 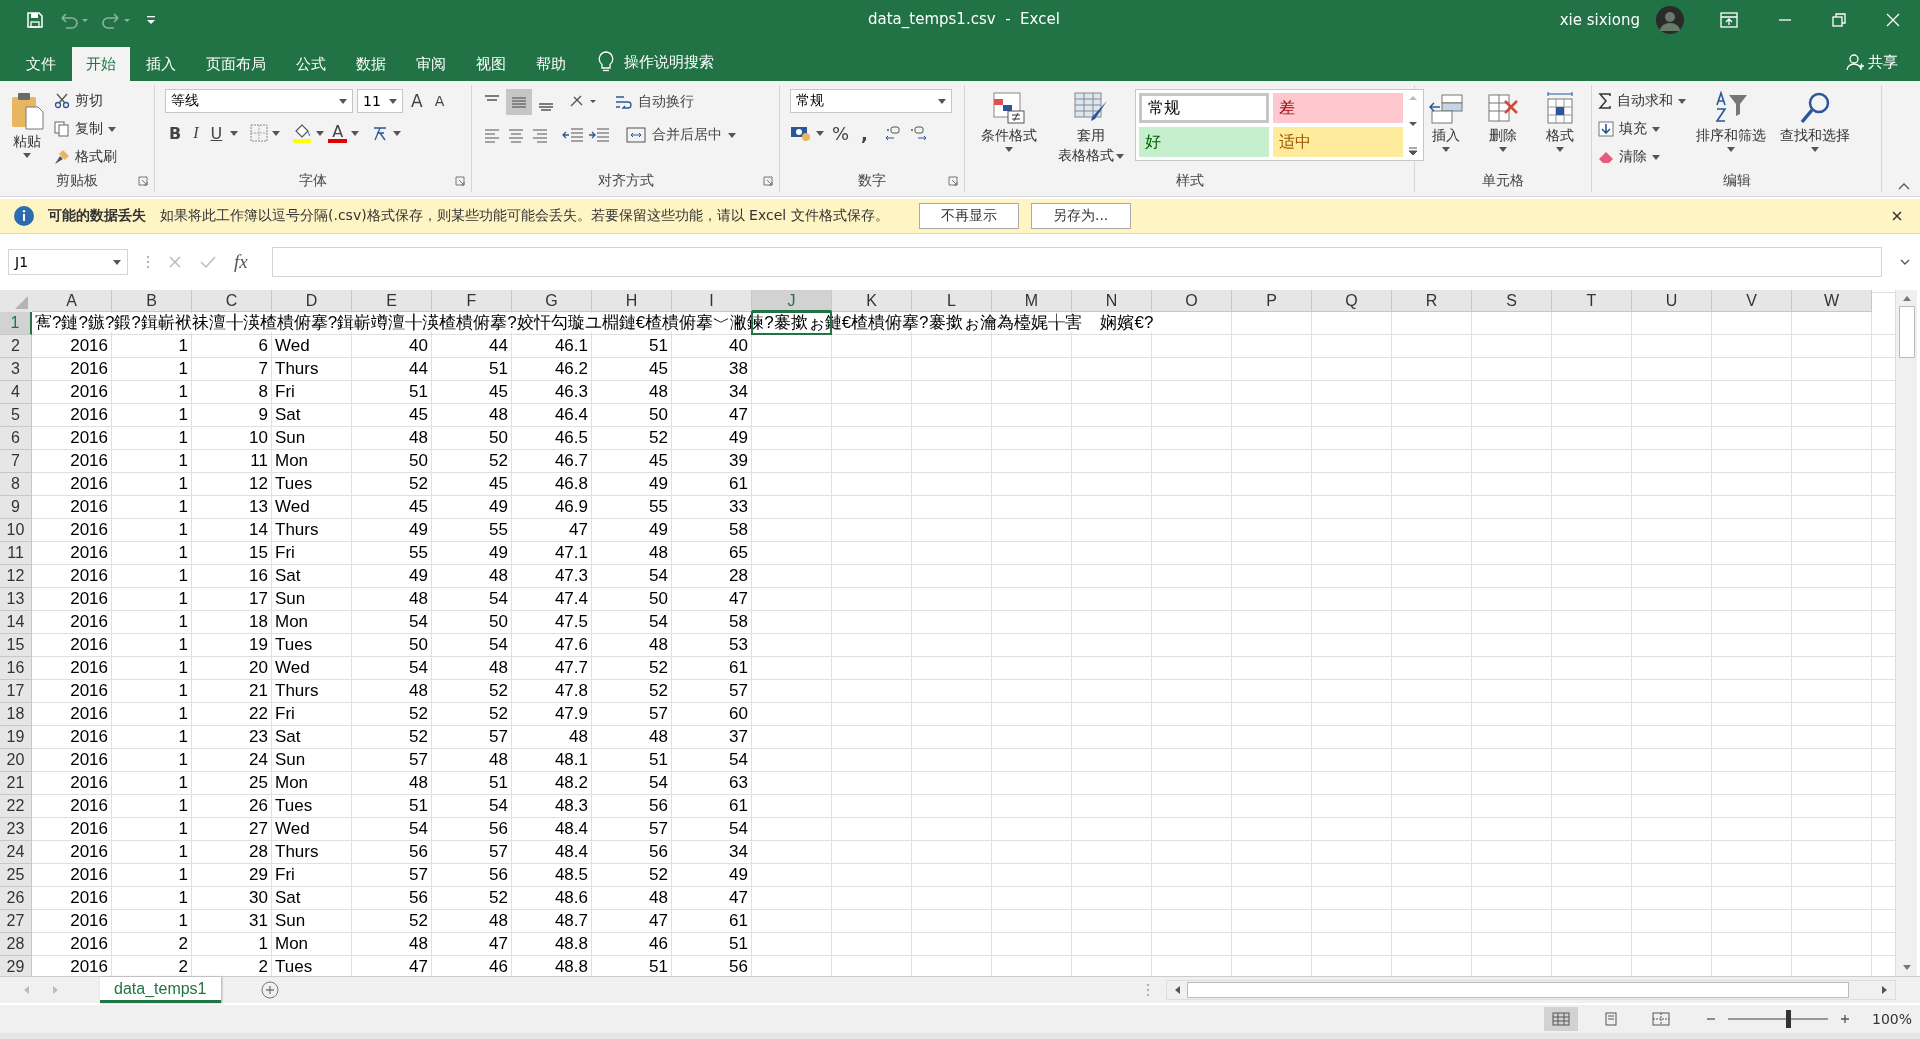 What do you see at coordinates (259, 101) in the screenshot?
I see `font-name-dropdown: 等线` at bounding box center [259, 101].